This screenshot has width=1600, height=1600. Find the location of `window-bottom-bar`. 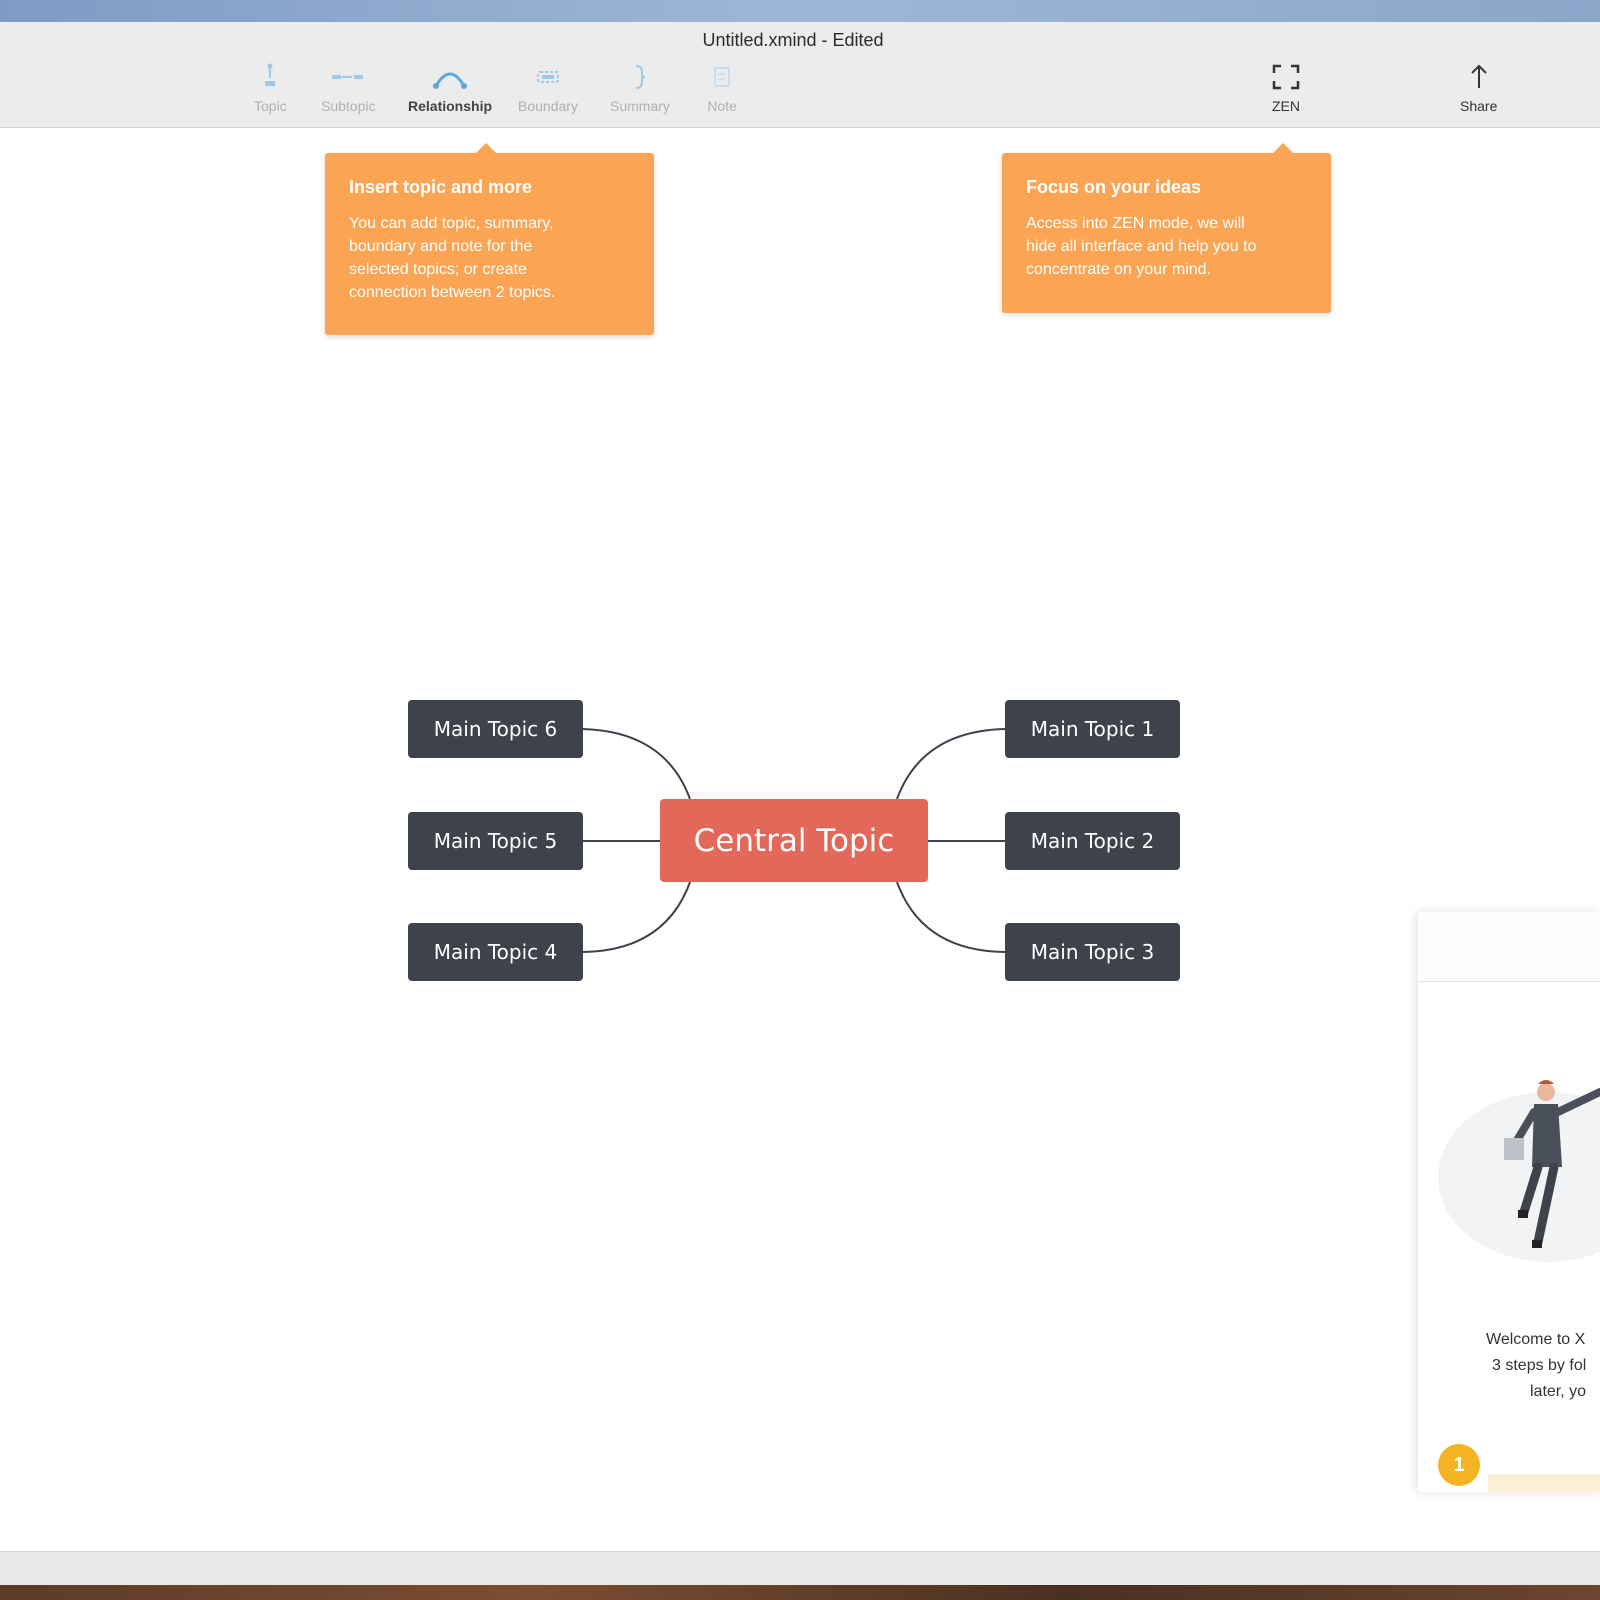

window-bottom-bar is located at coordinates (800, 1568).